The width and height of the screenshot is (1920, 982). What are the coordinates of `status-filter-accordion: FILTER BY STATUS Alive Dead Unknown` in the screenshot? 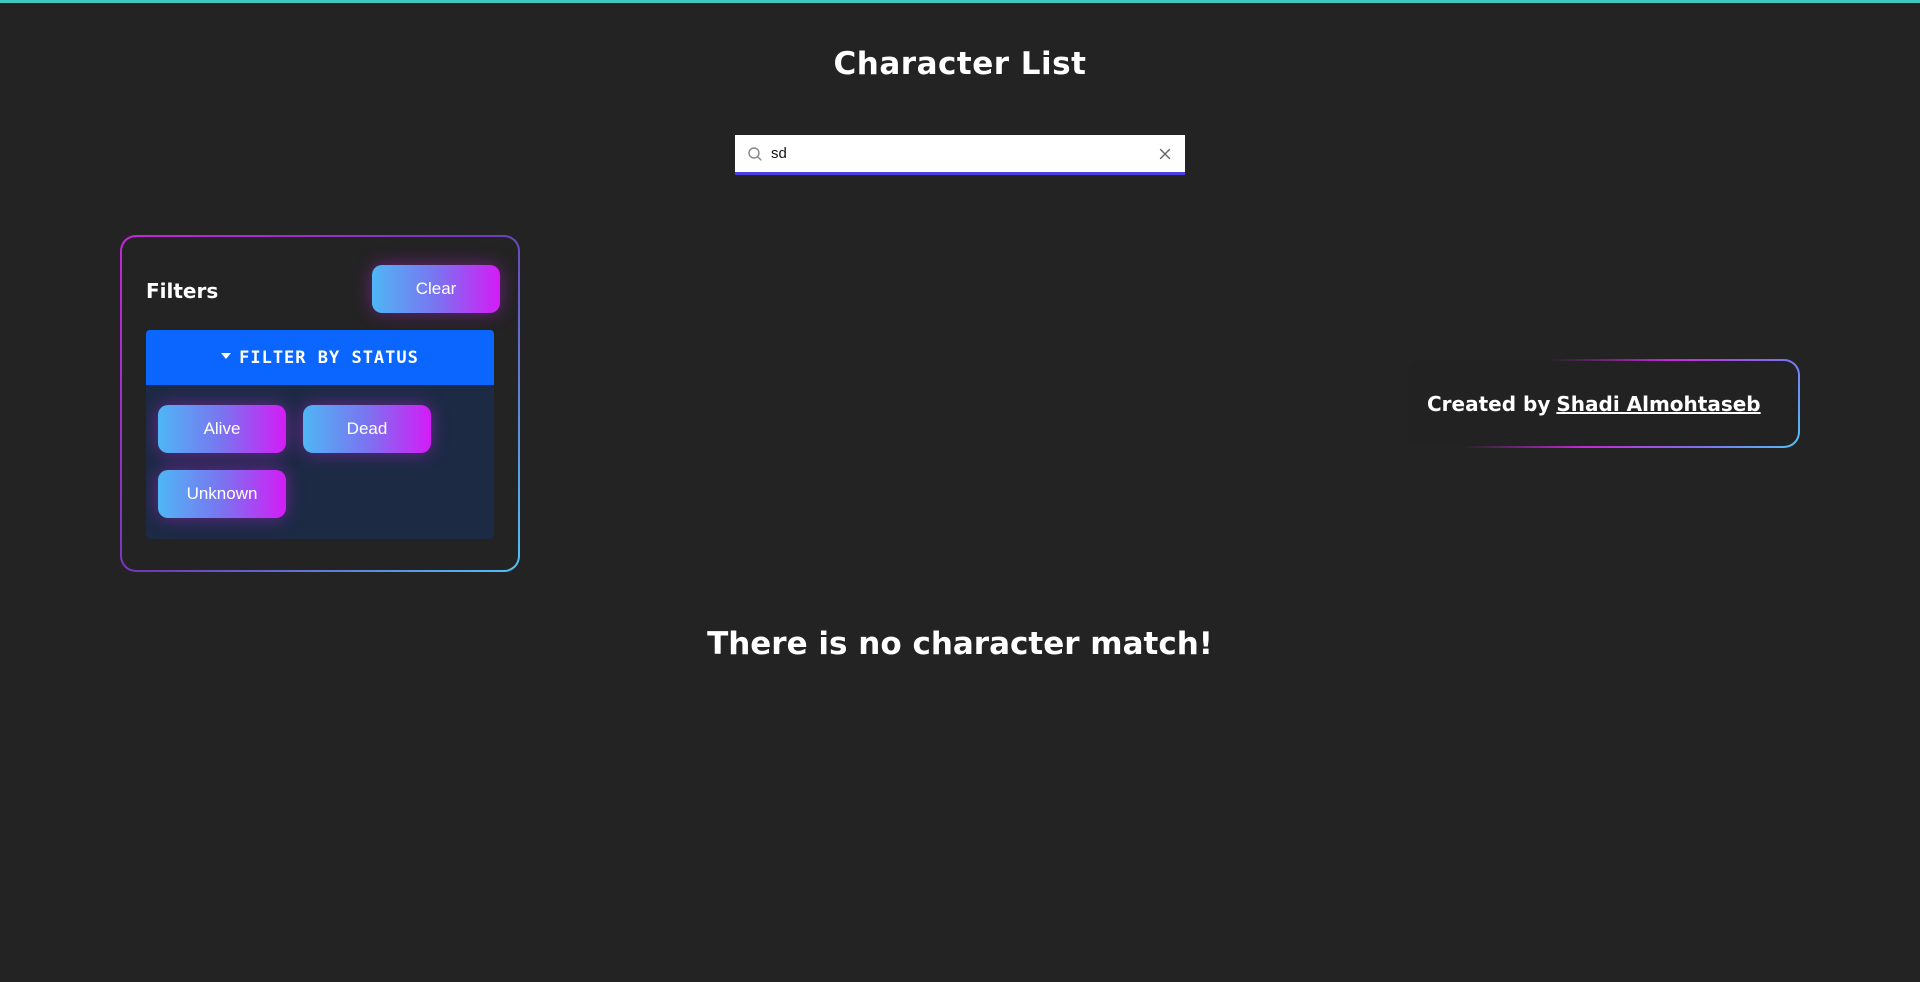 It's located at (320, 434).